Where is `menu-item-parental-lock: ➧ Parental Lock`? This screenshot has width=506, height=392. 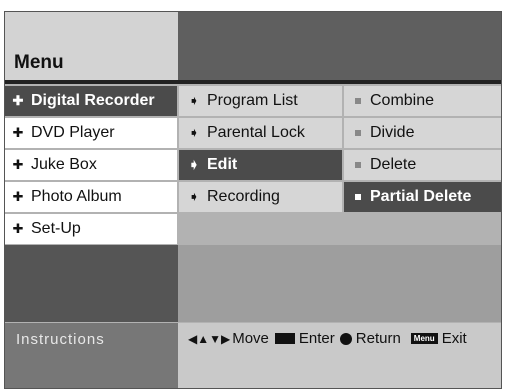 menu-item-parental-lock: ➧ Parental Lock is located at coordinates (260, 133).